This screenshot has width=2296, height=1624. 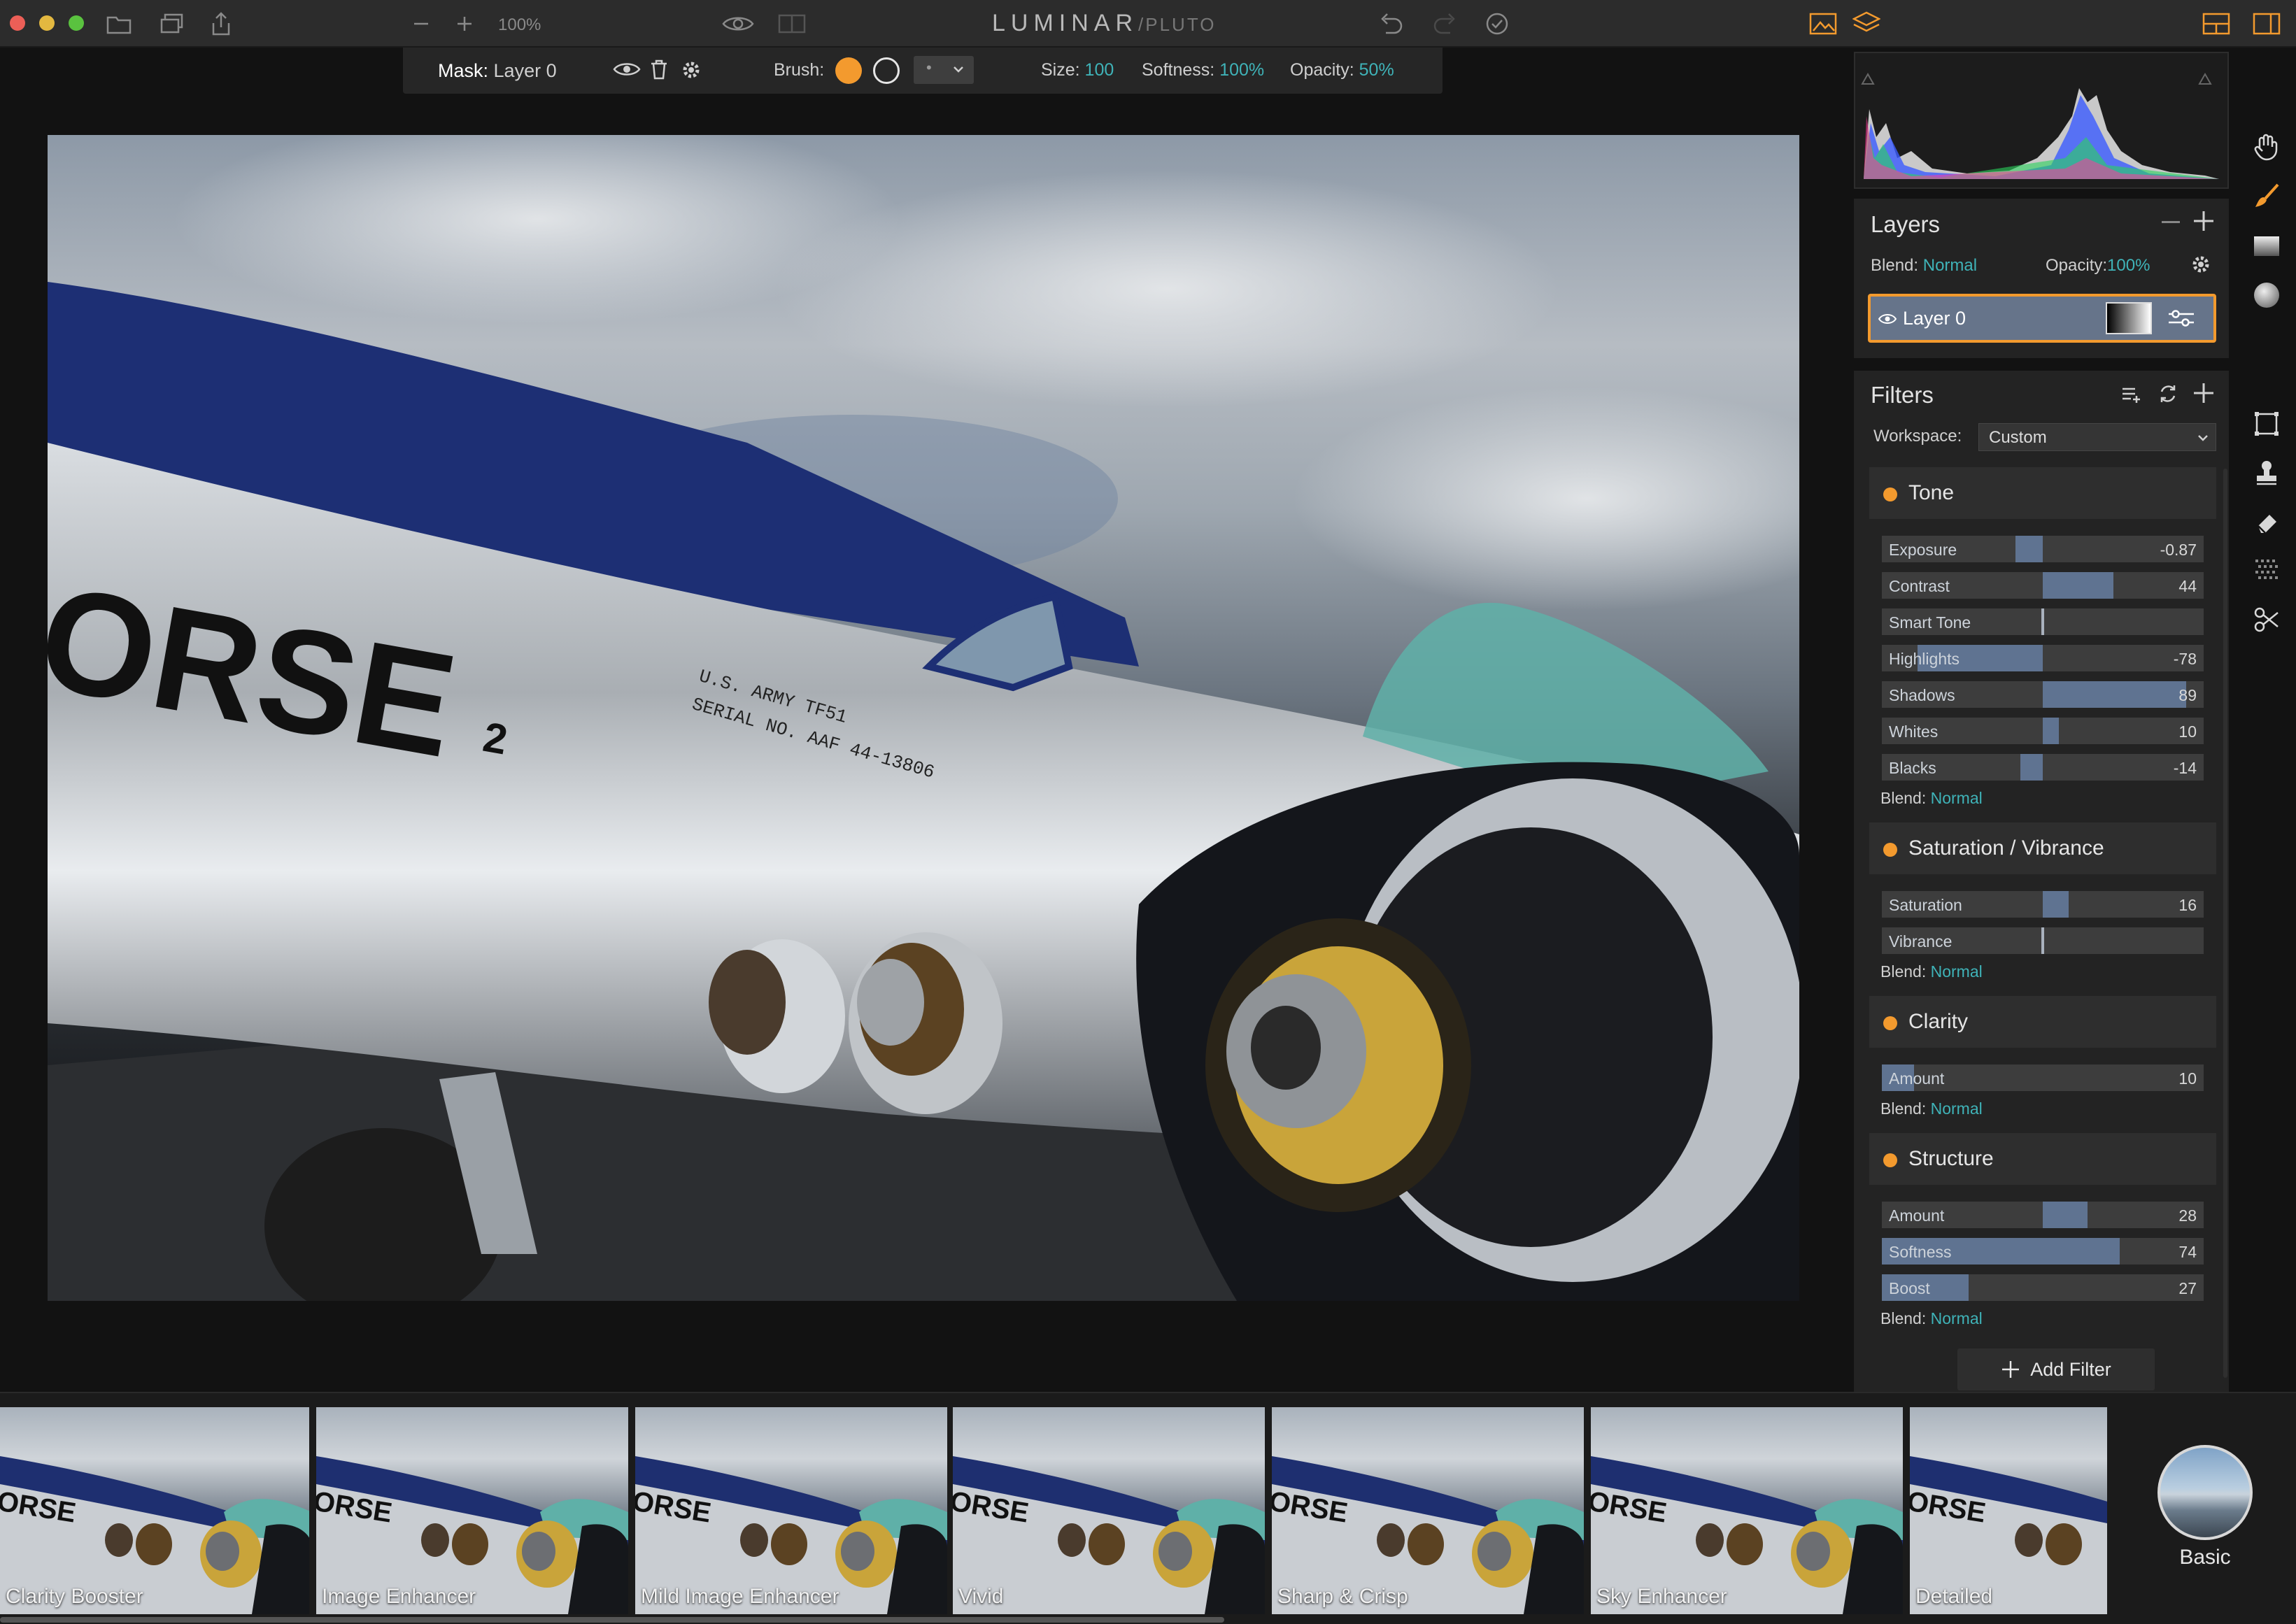 What do you see at coordinates (519, 25) in the screenshot?
I see `zoom-level: 100%` at bounding box center [519, 25].